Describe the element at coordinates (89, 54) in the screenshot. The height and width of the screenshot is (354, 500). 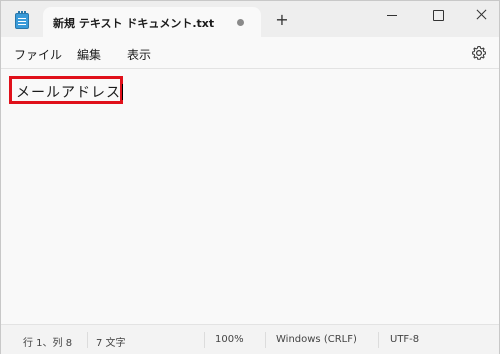
I see `menu-edit: 編集` at that location.